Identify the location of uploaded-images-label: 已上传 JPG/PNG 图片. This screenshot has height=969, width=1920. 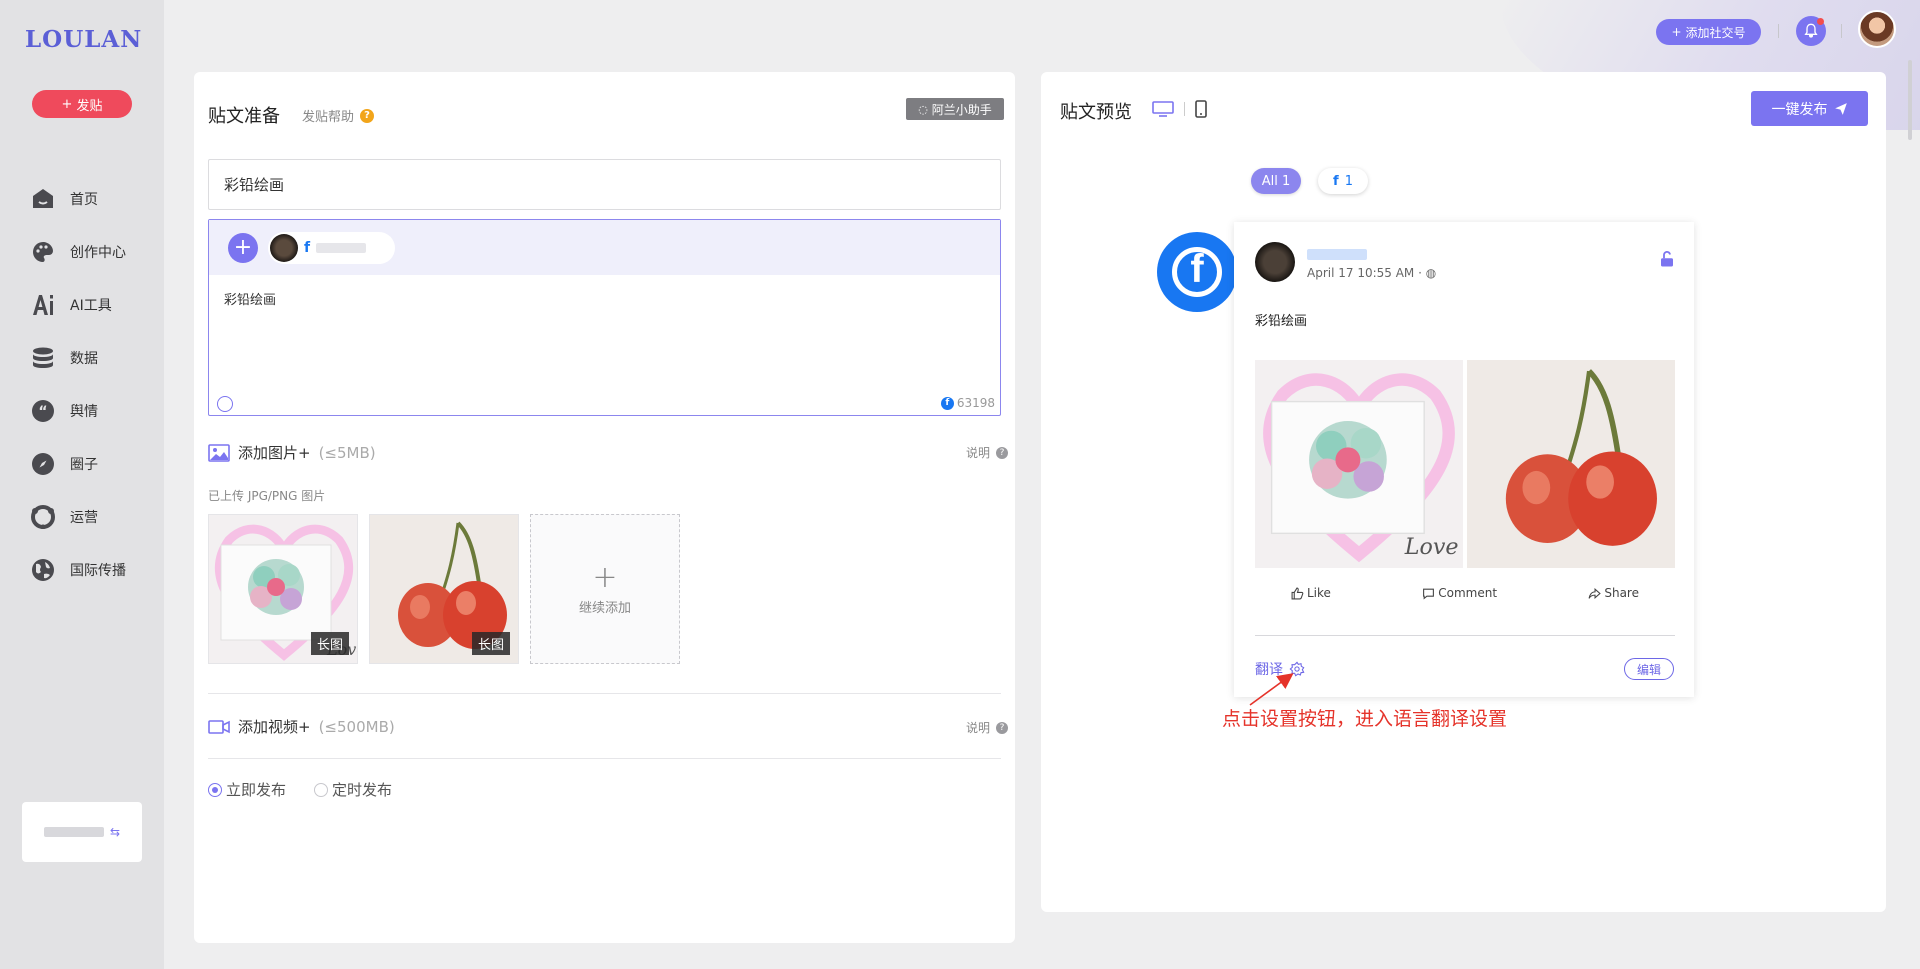
(267, 496).